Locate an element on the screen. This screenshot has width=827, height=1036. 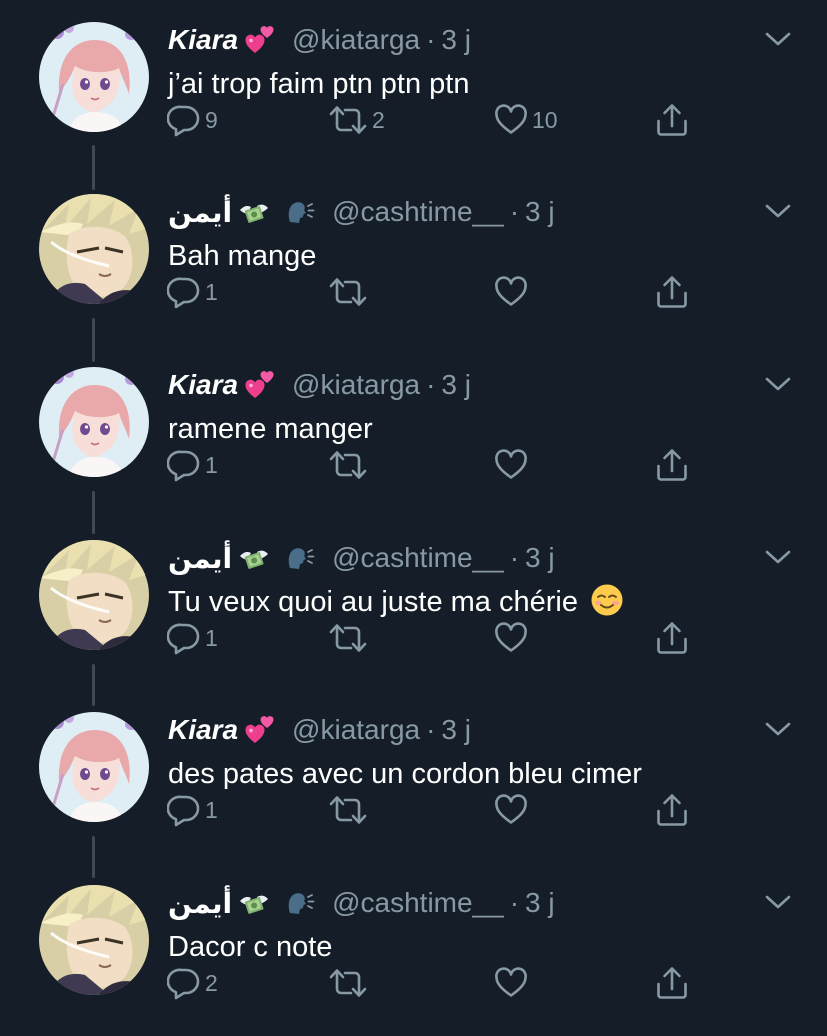
smiling-face-emoji is located at coordinates (607, 600).